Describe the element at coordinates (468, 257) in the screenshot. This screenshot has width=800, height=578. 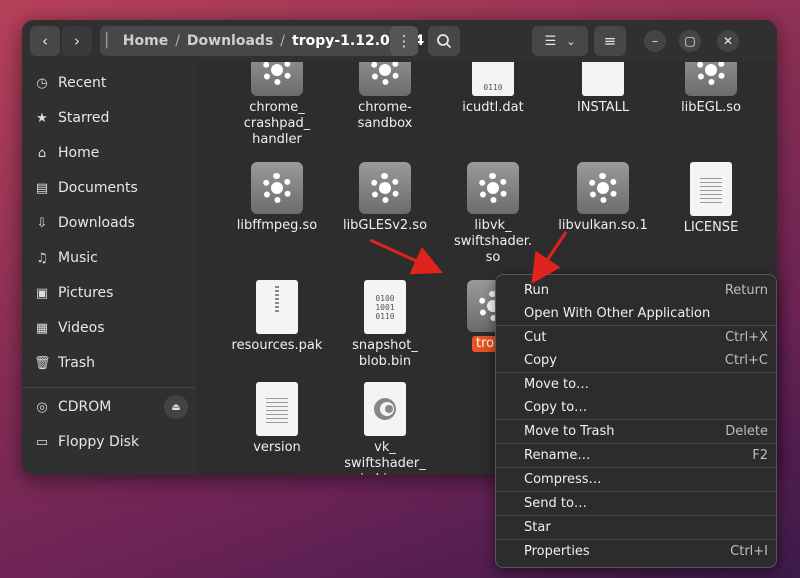
I see `annotation-arrows` at that location.